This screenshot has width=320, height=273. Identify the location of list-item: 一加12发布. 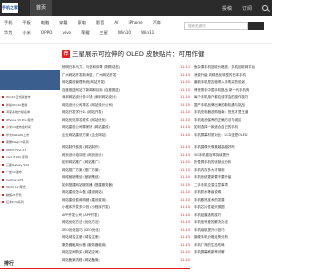
(30, 173).